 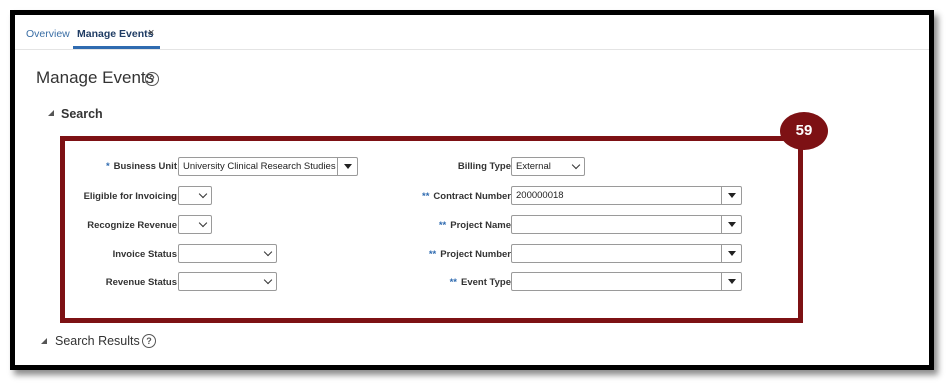 I want to click on tab-overview: Overview, so click(x=48, y=34).